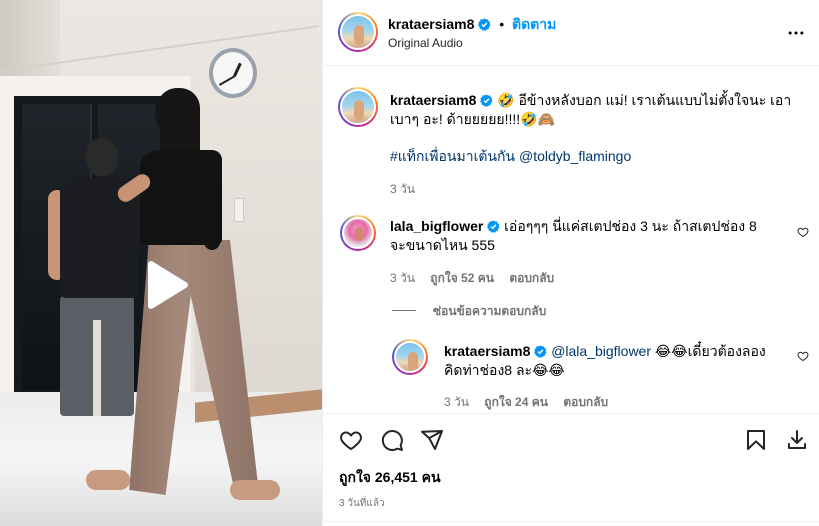 The width and height of the screenshot is (819, 526). I want to click on caption-tags: #แท็กเพื่อนมาเต้นกัน @toldyb_flamingo, so click(510, 156).